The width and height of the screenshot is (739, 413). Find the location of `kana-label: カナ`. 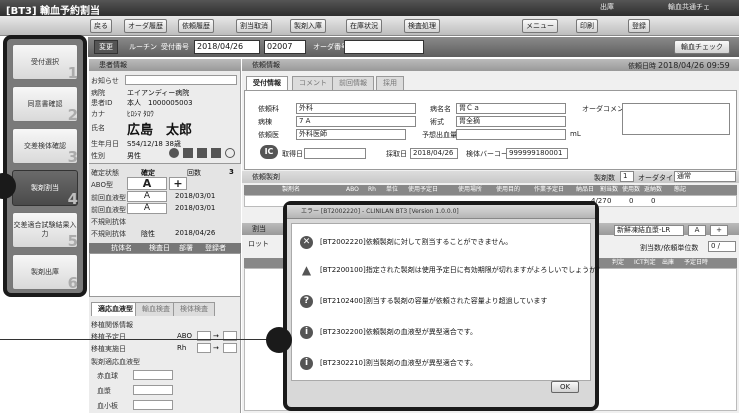

kana-label: カナ is located at coordinates (98, 114).